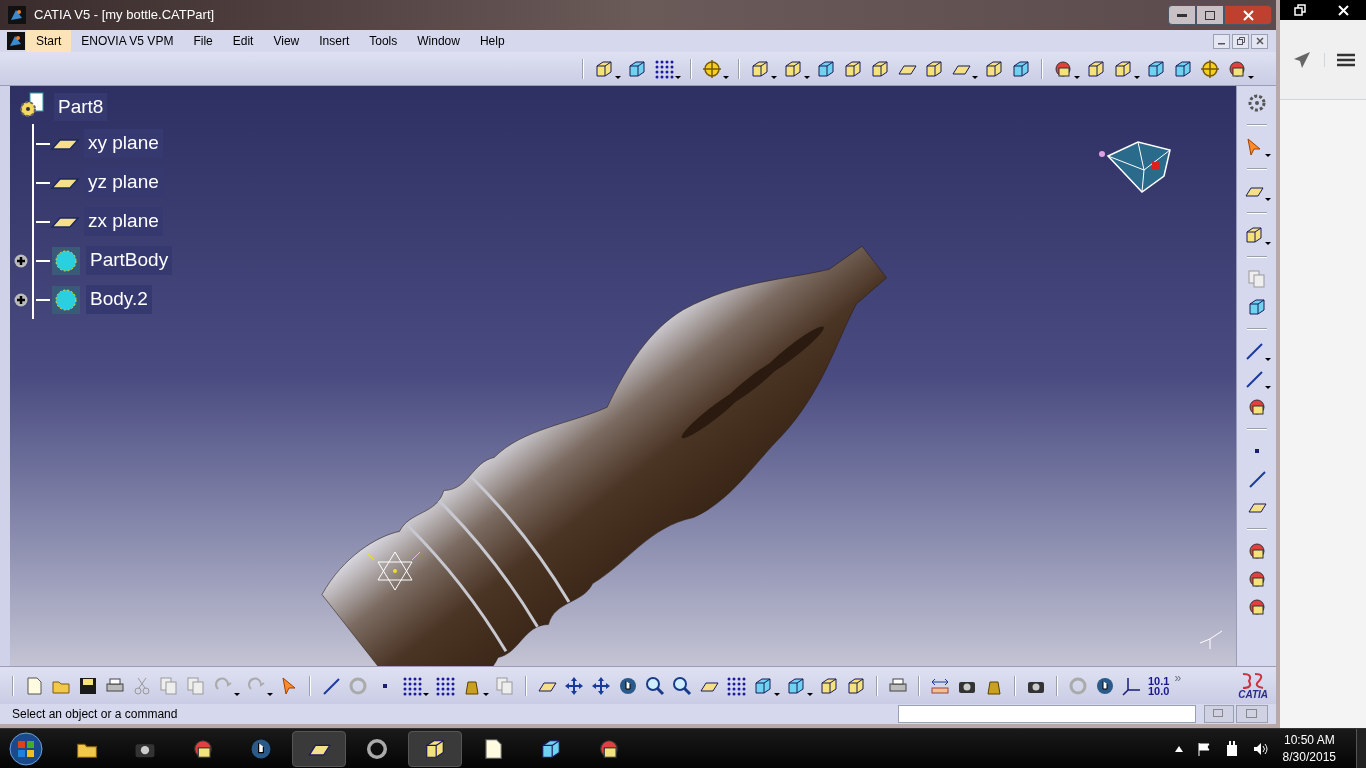  I want to click on window-title: CATIA V5 - [my bottle.CATPart], so click(124, 15).